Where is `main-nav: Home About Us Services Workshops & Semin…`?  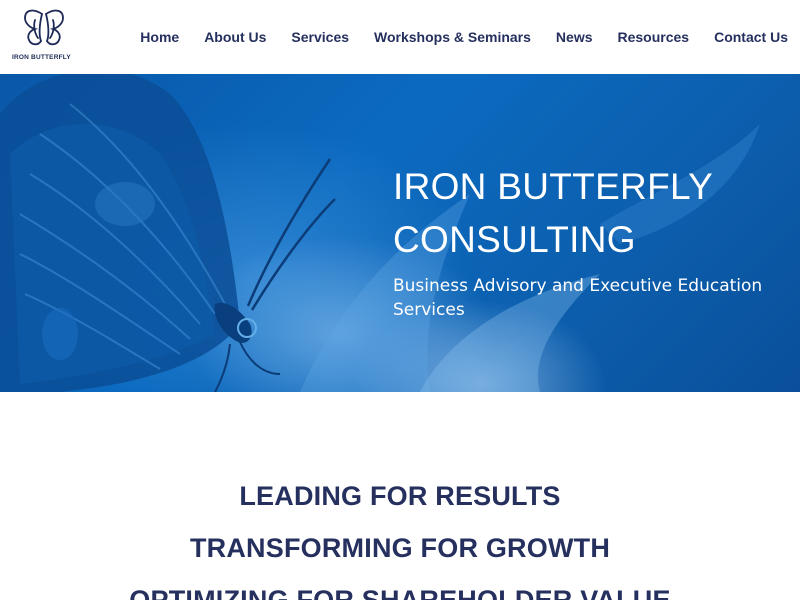 main-nav: Home About Us Services Workshops & Semin… is located at coordinates (451, 37).